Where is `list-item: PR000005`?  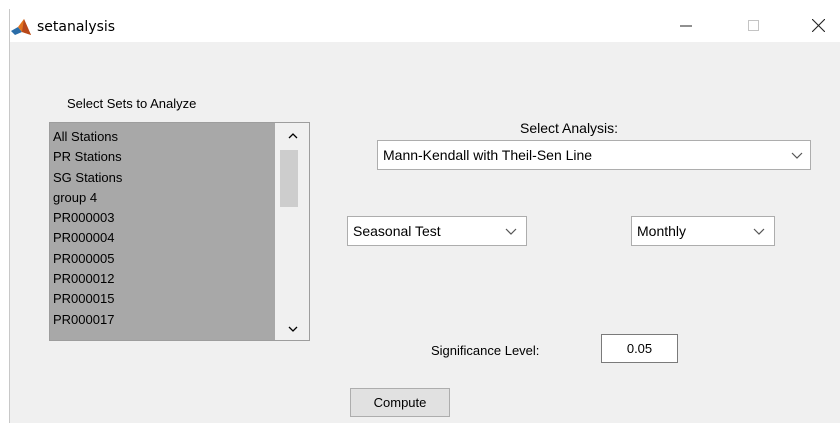 list-item: PR000005 is located at coordinates (162, 259).